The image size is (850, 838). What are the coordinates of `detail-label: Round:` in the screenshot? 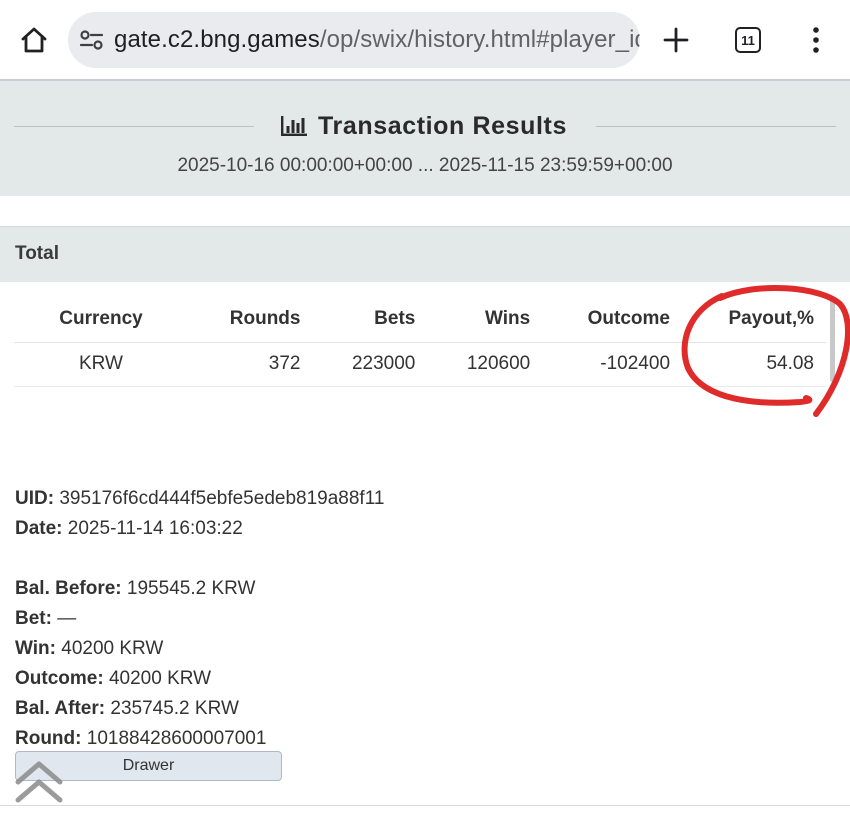 It's located at (48, 738).